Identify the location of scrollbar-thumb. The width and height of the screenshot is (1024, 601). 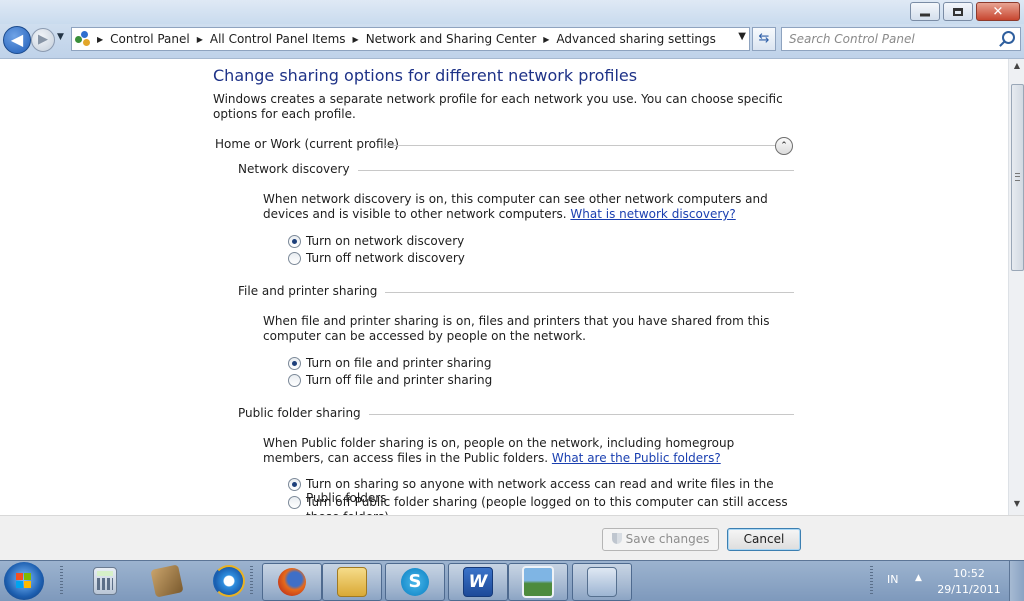
(1017, 177).